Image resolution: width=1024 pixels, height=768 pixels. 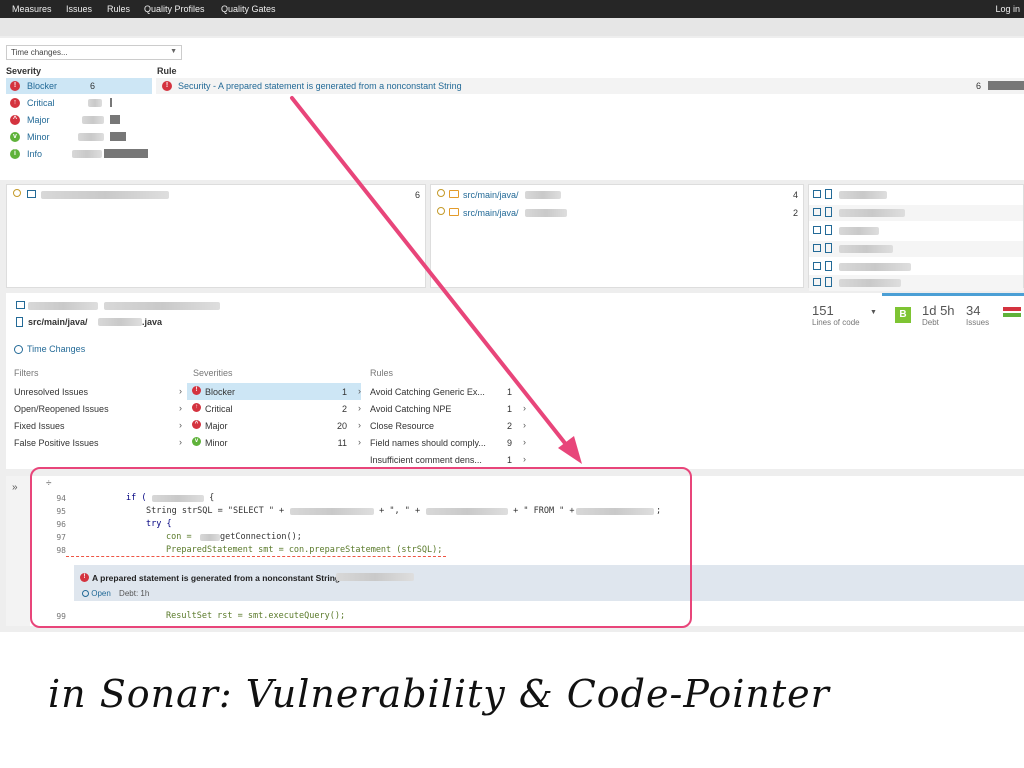 What do you see at coordinates (274, 408) in the screenshot?
I see `severity-filter-critical: ↑ Critical 2 ›` at bounding box center [274, 408].